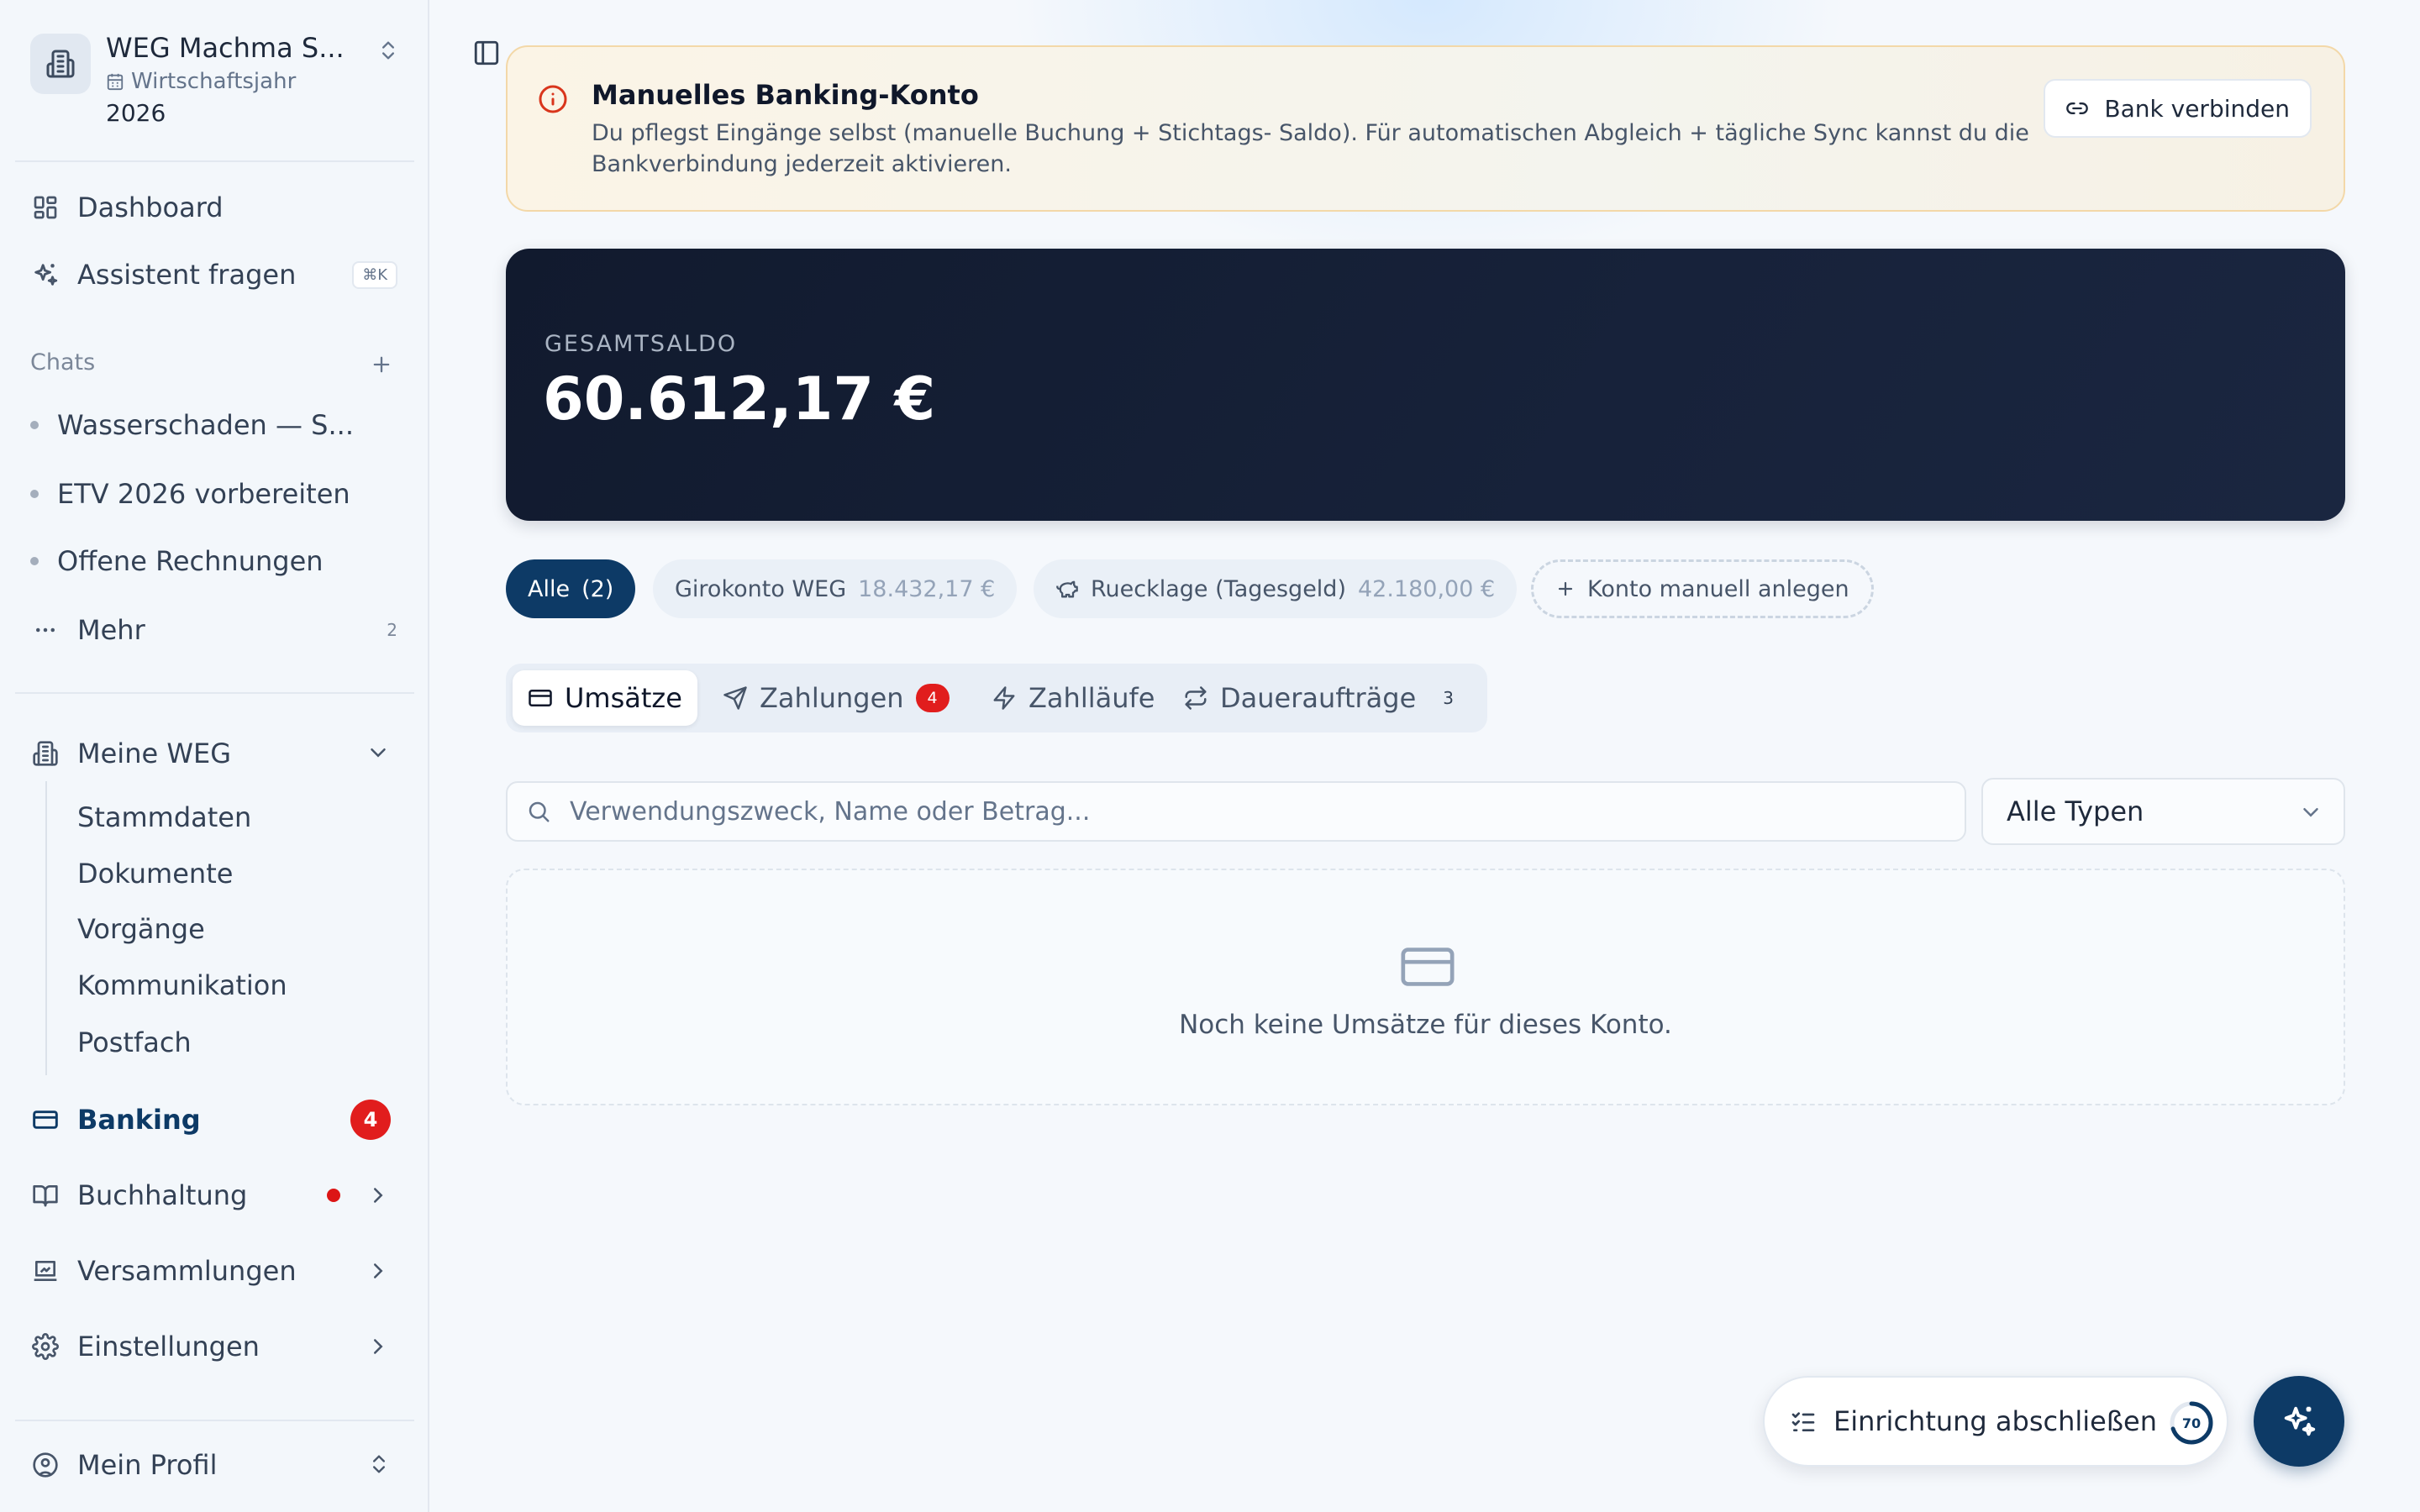 This screenshot has width=2420, height=1512. I want to click on finish-setup-button: Einrichtung abschließen 70, so click(1995, 1421).